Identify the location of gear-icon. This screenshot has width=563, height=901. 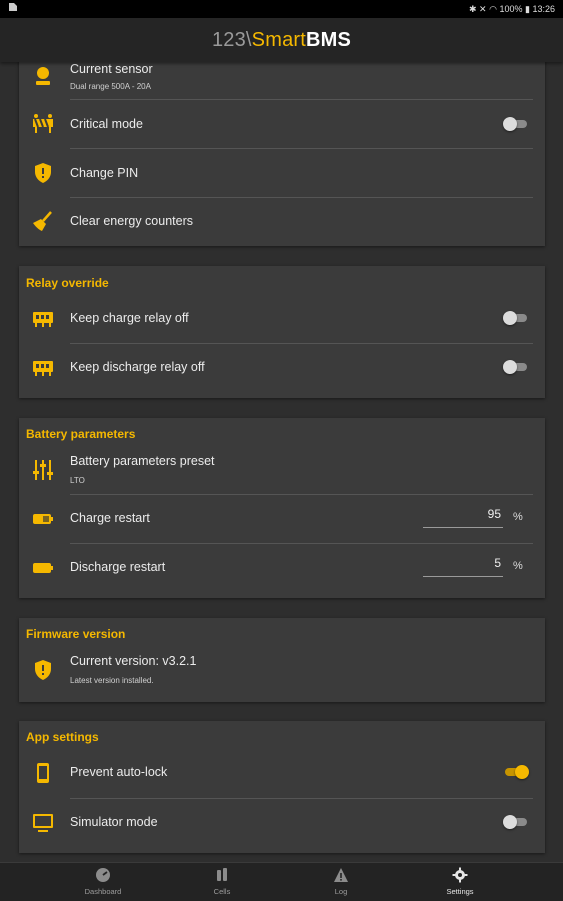
(460, 875).